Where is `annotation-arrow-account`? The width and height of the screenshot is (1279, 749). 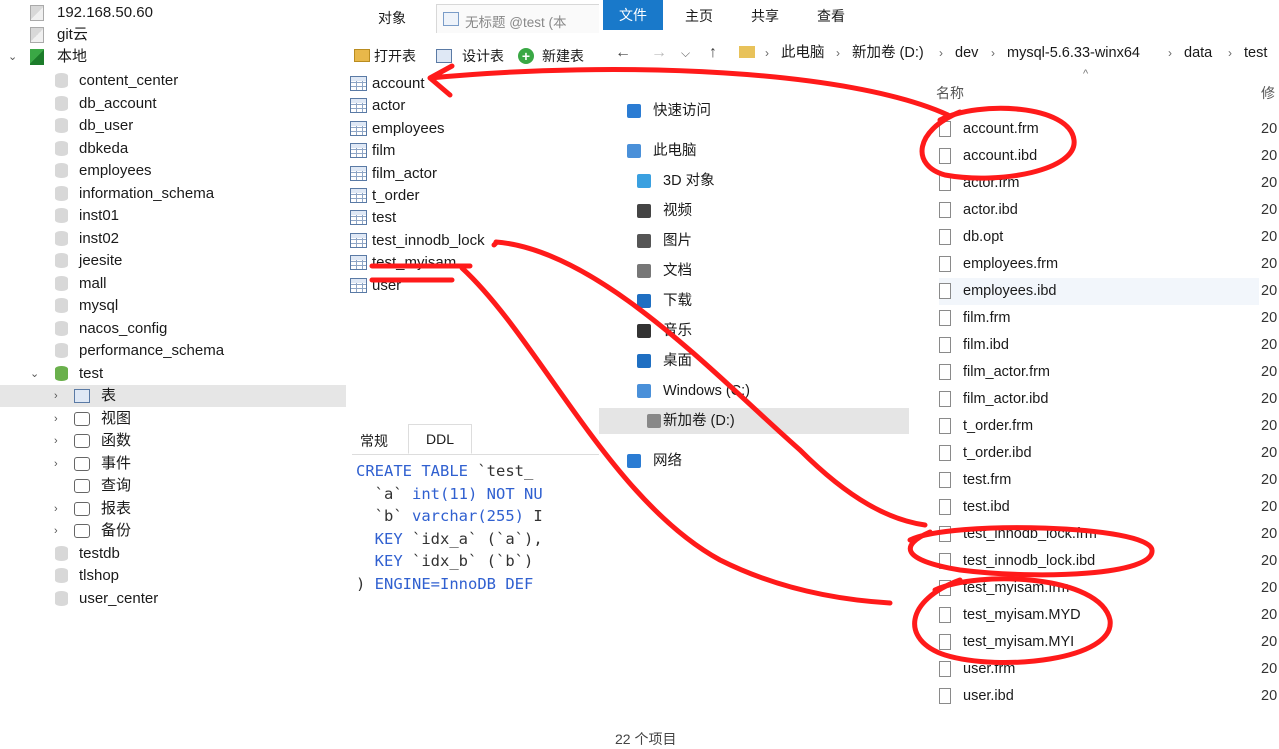 annotation-arrow-account is located at coordinates (689, 90).